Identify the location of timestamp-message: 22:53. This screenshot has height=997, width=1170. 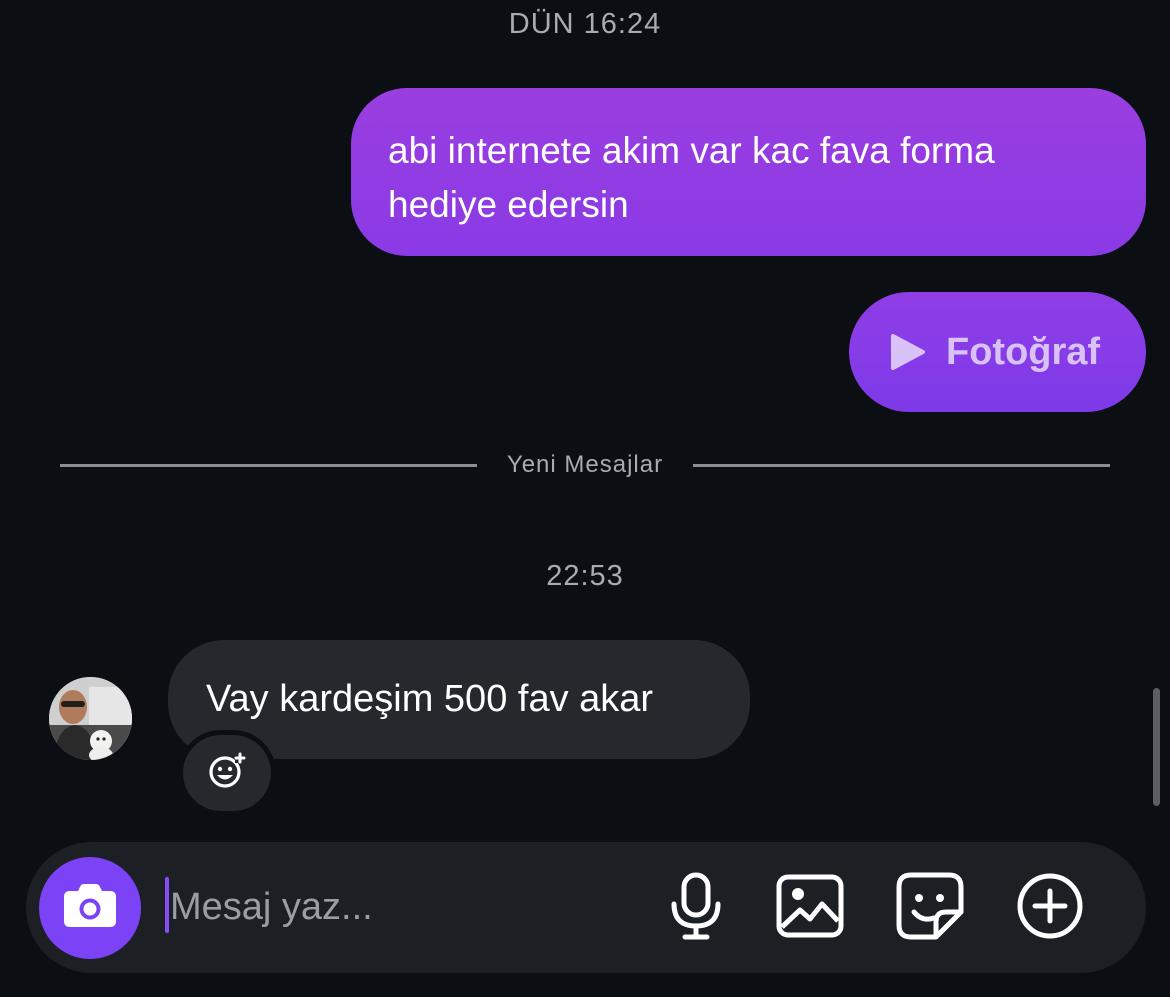
(585, 576).